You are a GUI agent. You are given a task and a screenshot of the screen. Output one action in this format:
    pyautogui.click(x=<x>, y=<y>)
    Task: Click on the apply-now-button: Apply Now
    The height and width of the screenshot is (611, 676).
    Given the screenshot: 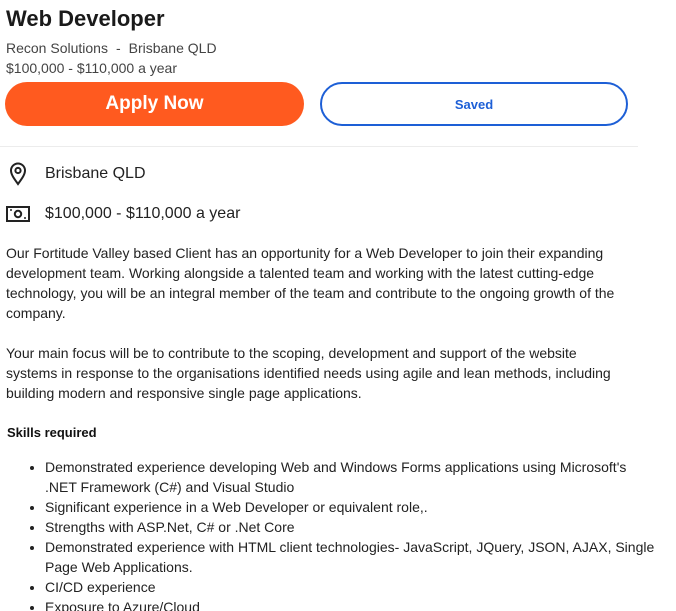 What is the action you would take?
    pyautogui.click(x=154, y=104)
    